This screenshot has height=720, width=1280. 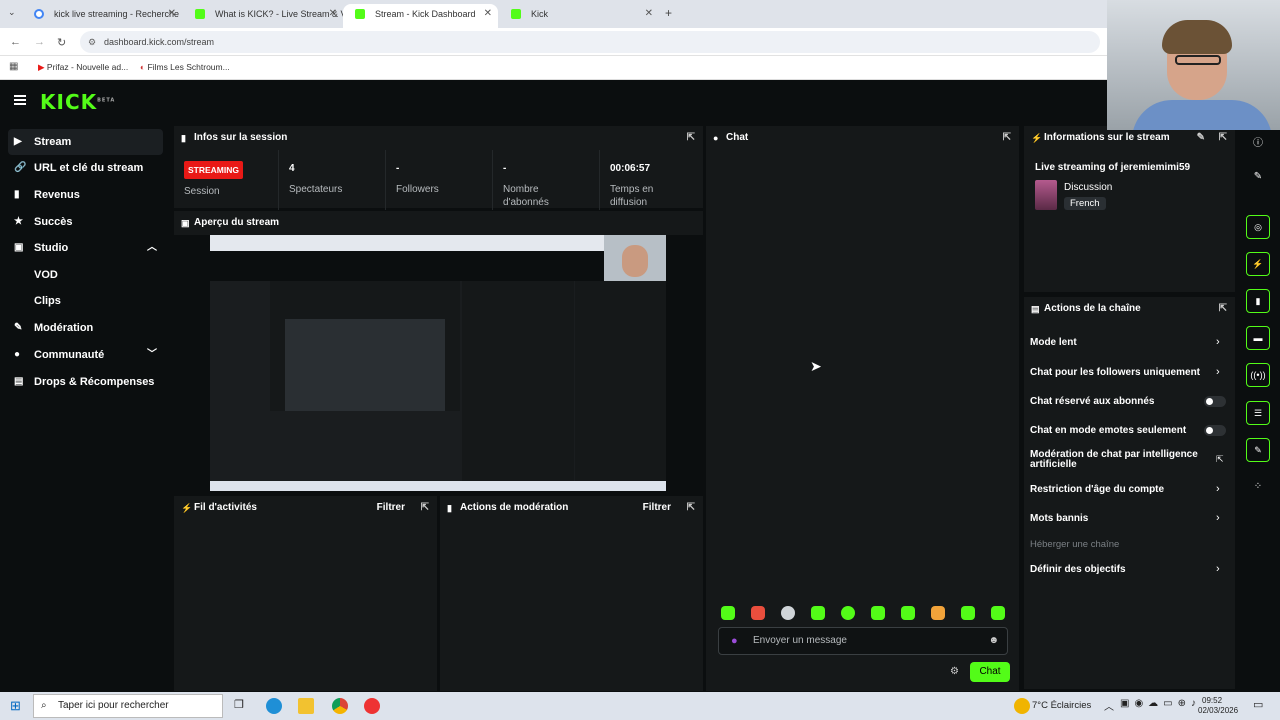 What do you see at coordinates (61, 42) in the screenshot?
I see `reload-icon: ↻` at bounding box center [61, 42].